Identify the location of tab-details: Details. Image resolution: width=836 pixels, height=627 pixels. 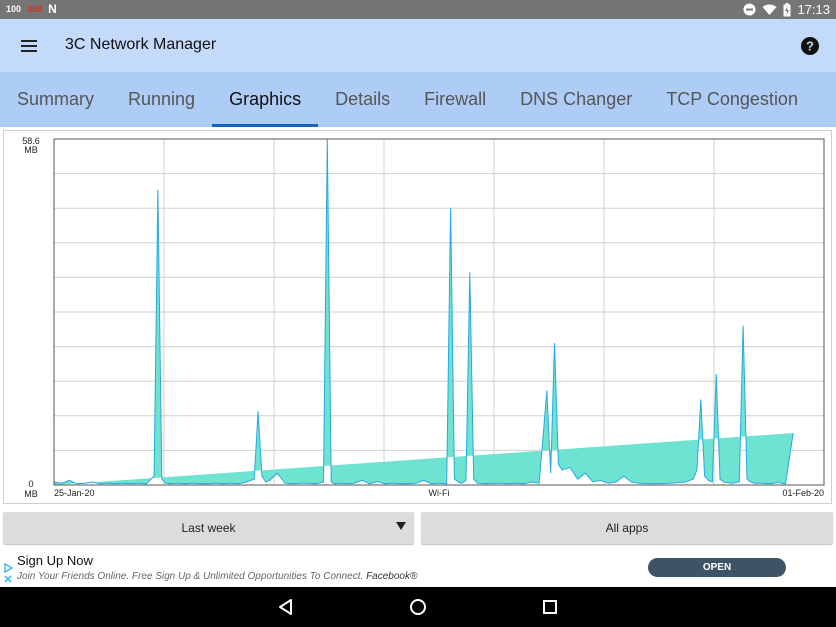
(362, 99).